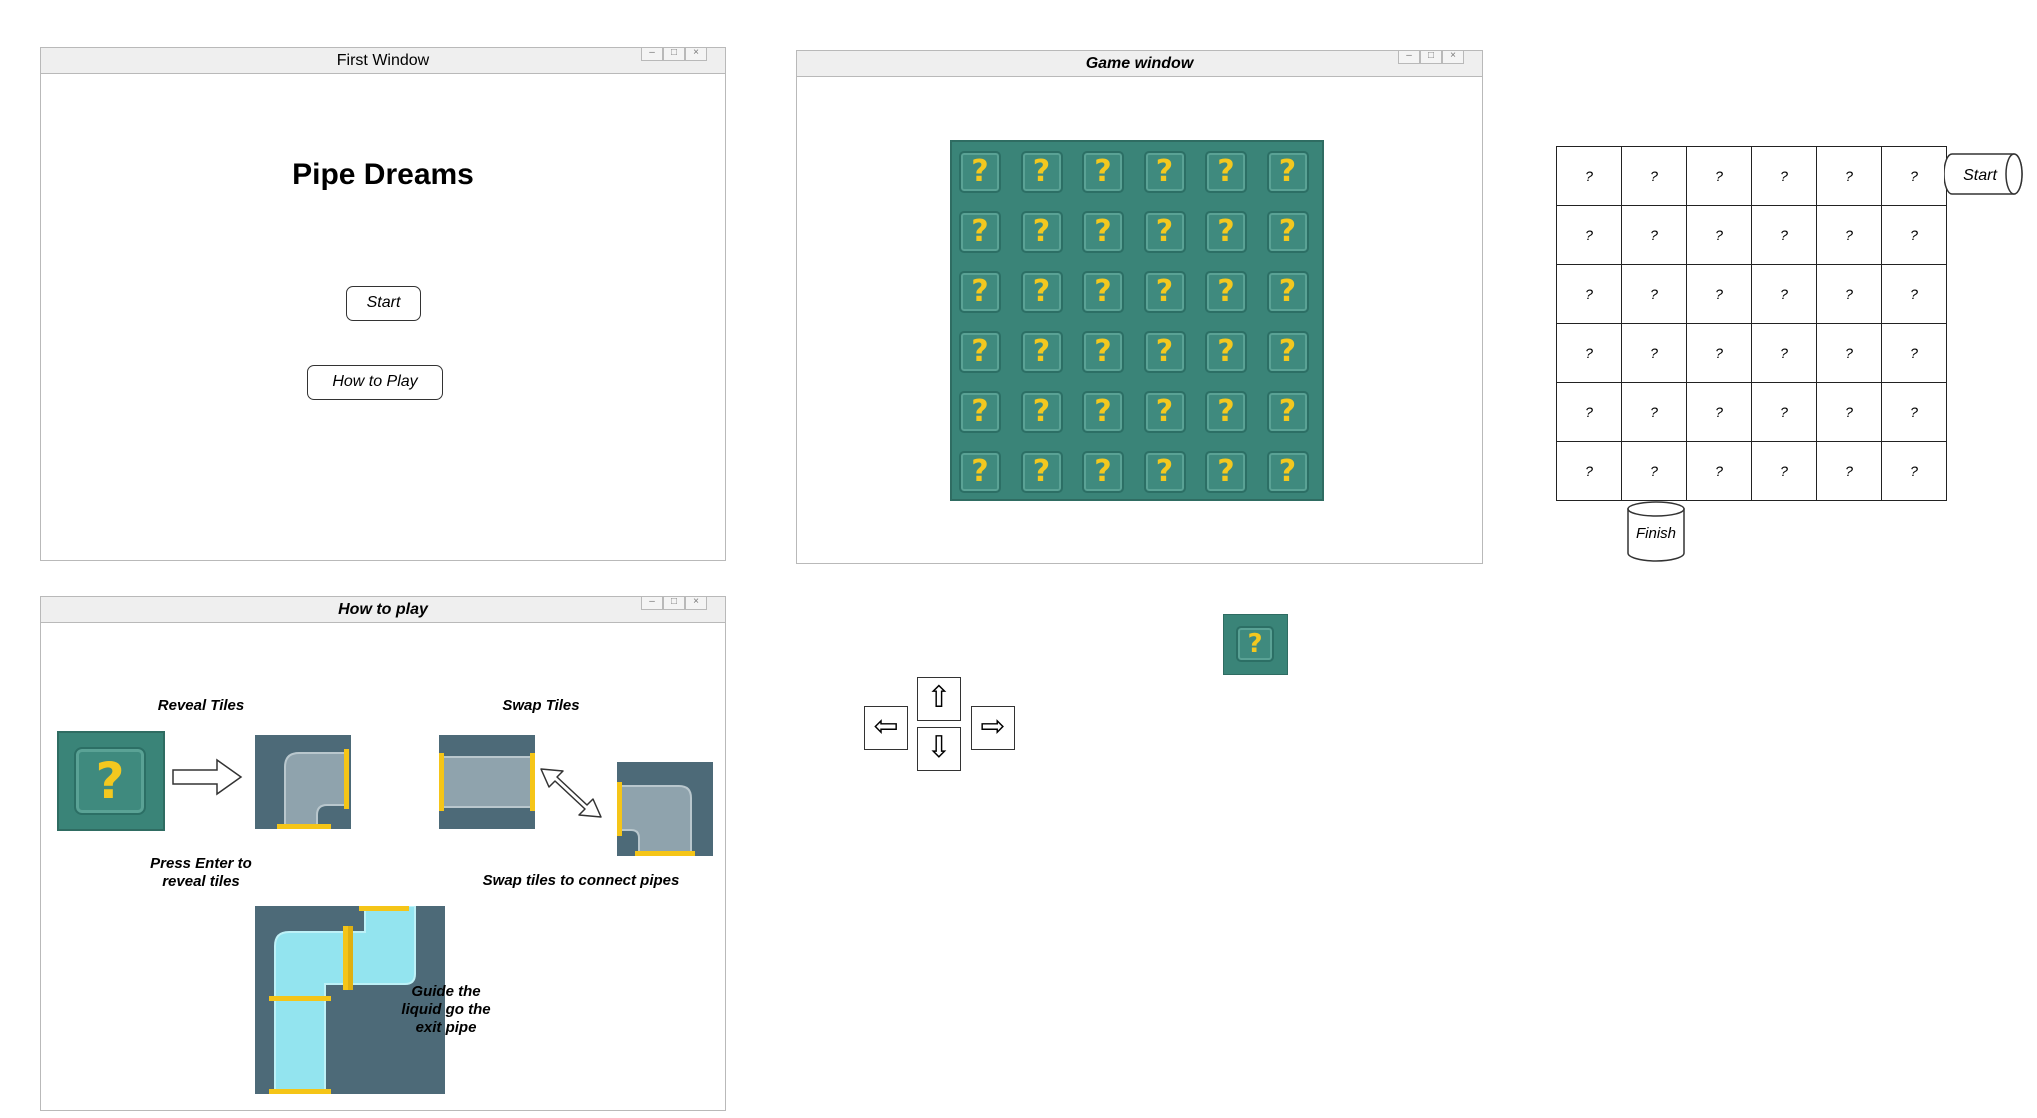 Image resolution: width=2037 pixels, height=1118 pixels. I want to click on reveal-caption-line-2: reveal tiles, so click(201, 881).